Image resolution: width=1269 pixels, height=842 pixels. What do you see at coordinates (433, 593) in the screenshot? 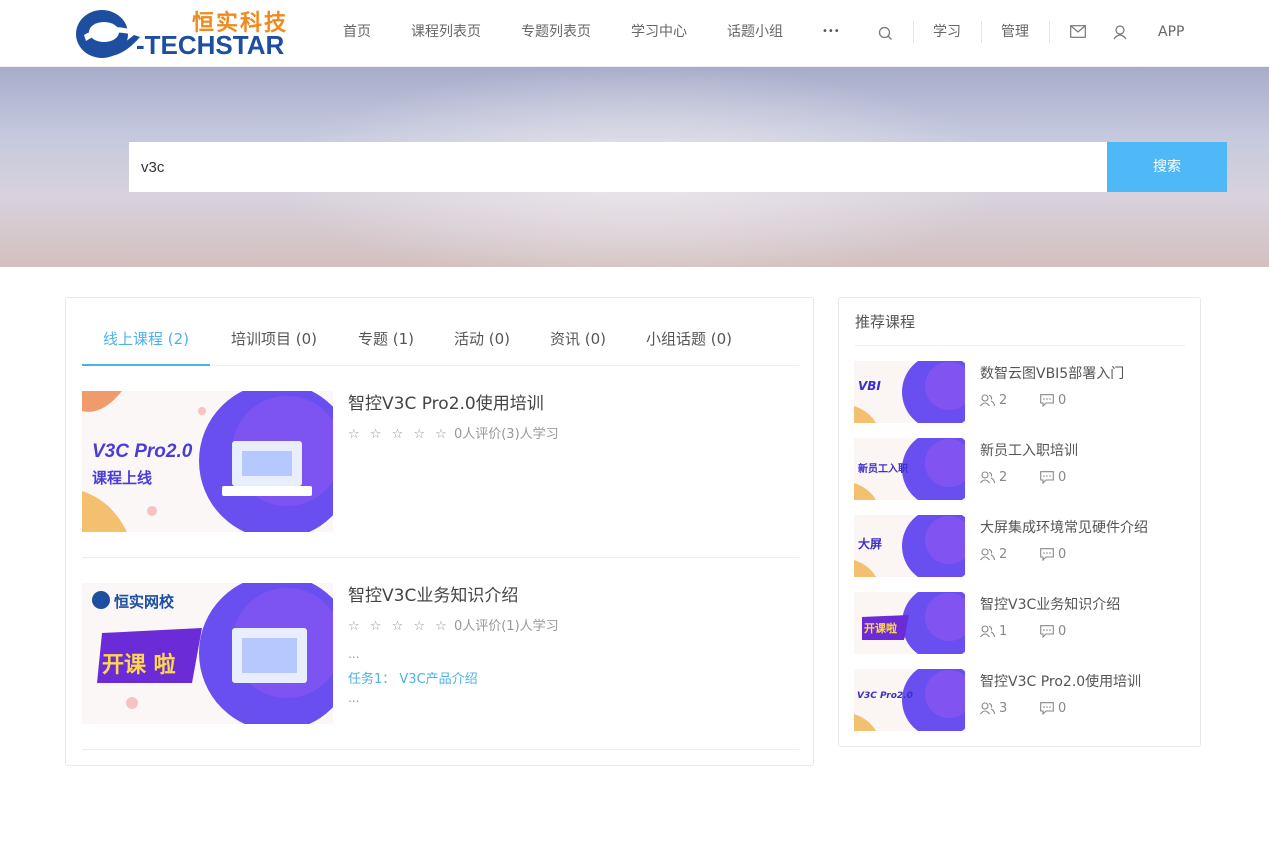
I see `course-title: 智控V3C业务知识介绍` at bounding box center [433, 593].